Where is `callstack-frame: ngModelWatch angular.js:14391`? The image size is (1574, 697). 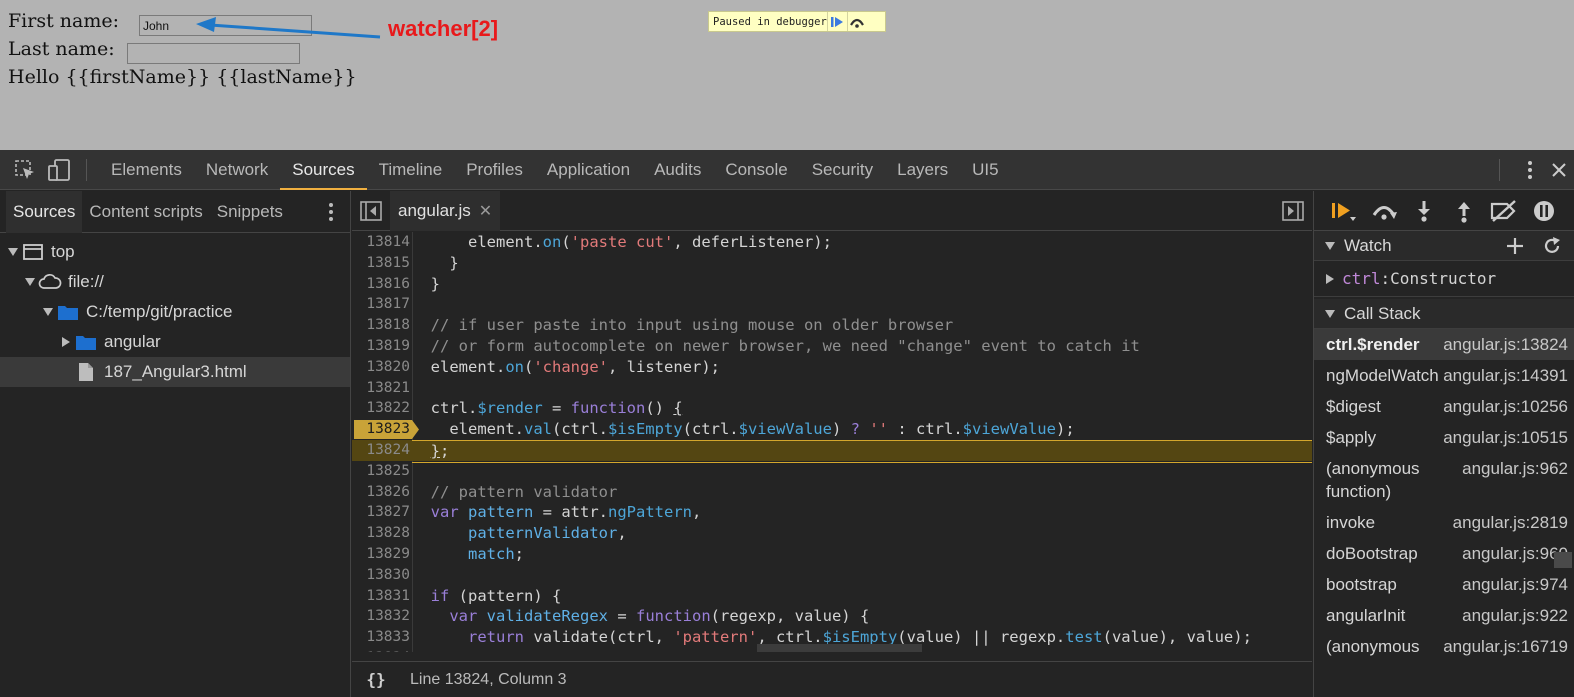 callstack-frame: ngModelWatch angular.js:14391 is located at coordinates (1444, 375).